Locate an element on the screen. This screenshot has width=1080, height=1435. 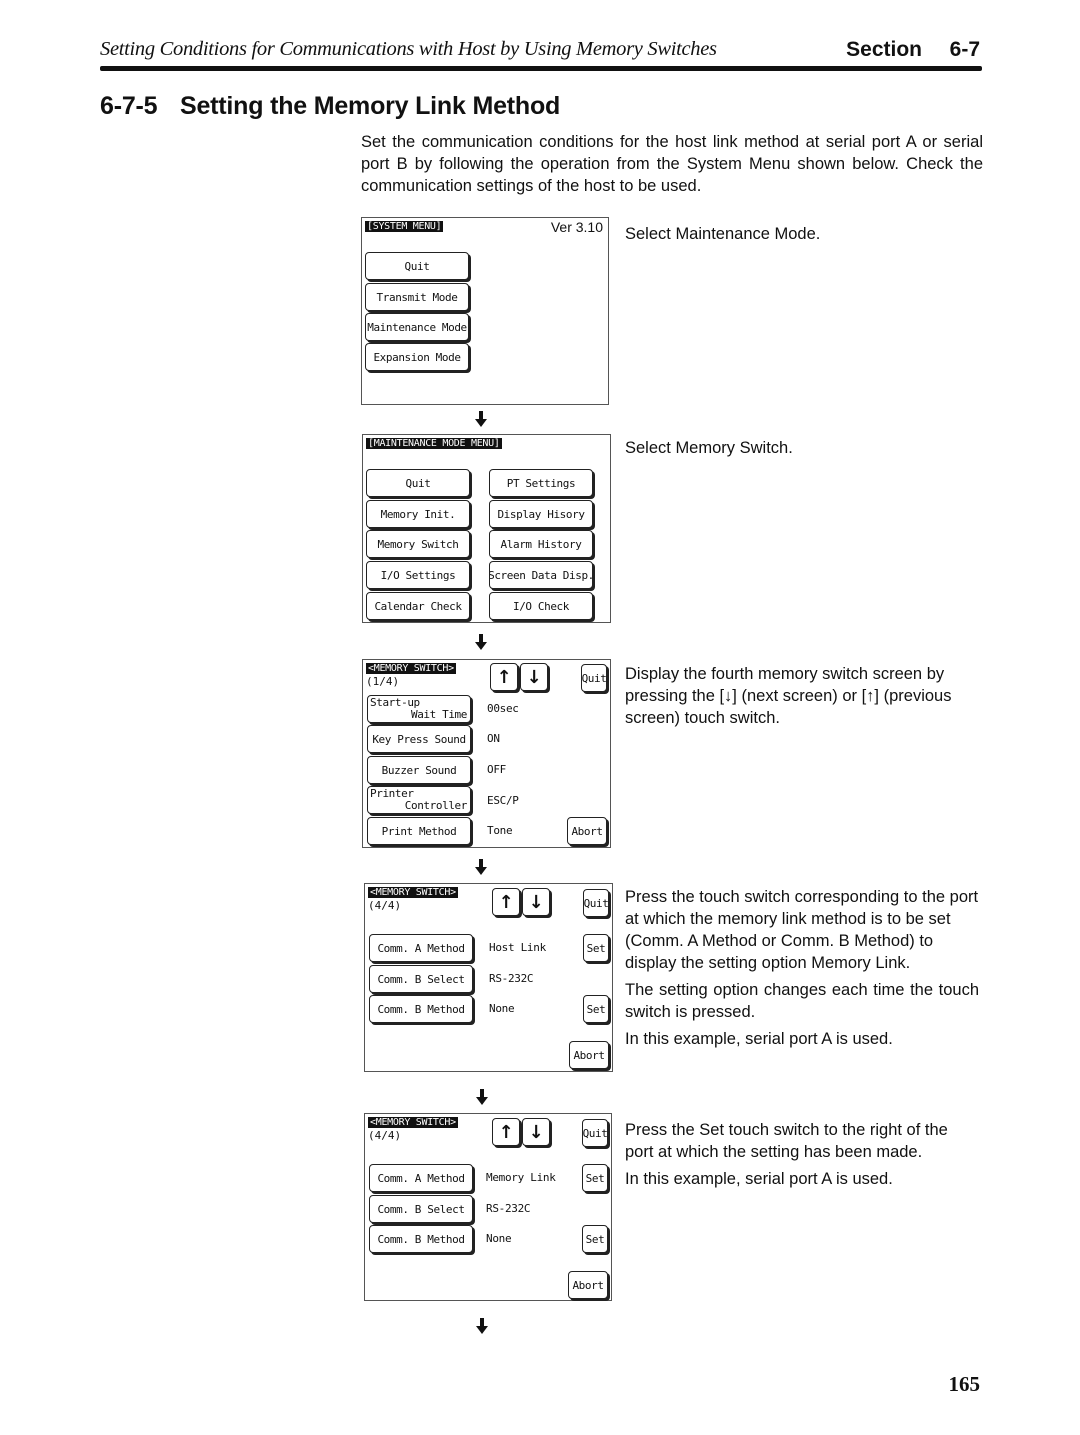
section-heading: 6-7-5 Setting the Memory Link Method is located at coordinates (330, 106).